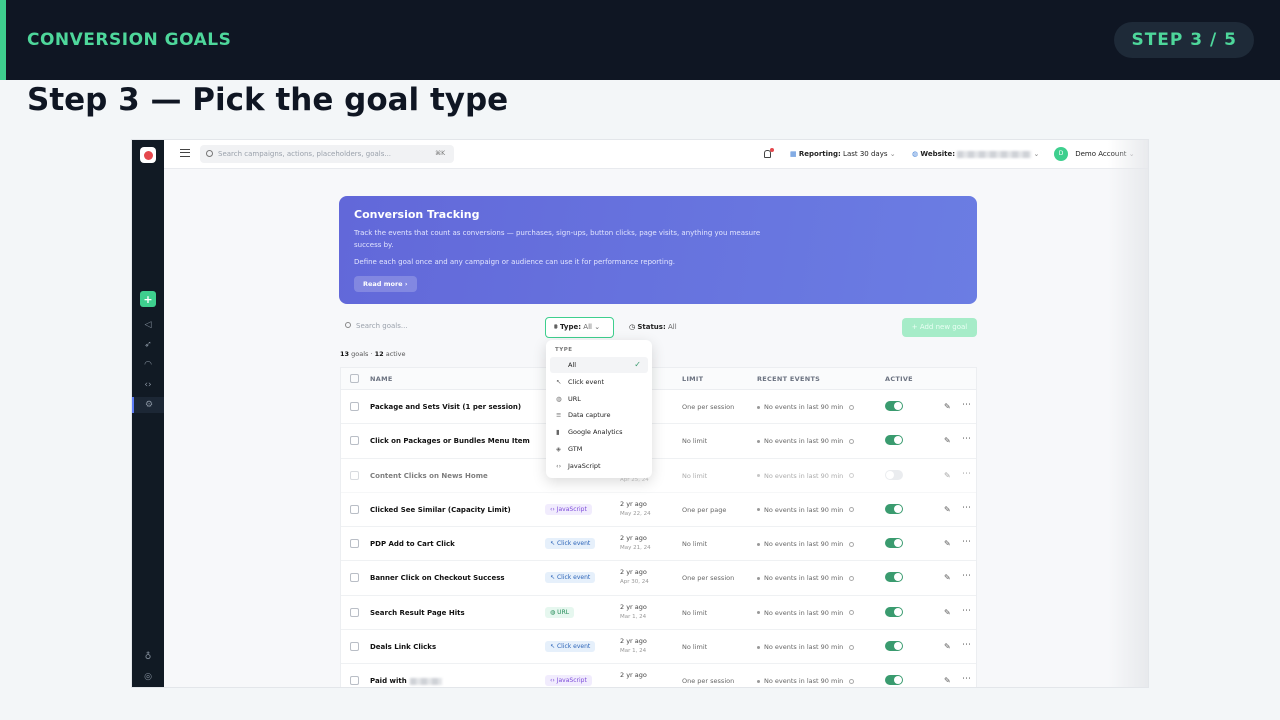  Describe the element at coordinates (695, 647) in the screenshot. I see `limit-value: No limit` at that location.